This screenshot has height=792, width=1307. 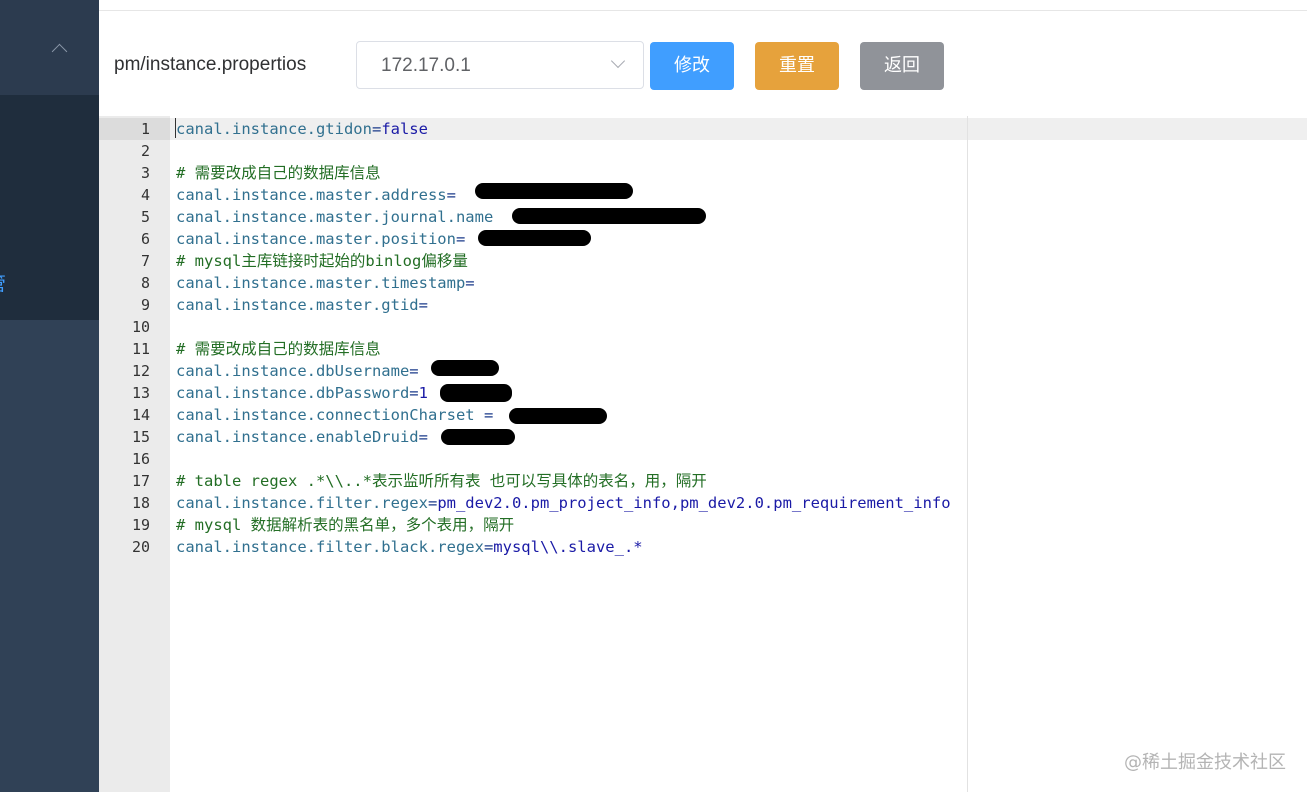 What do you see at coordinates (321, 283) in the screenshot?
I see `code-key: canal.instance.master.timestamp` at bounding box center [321, 283].